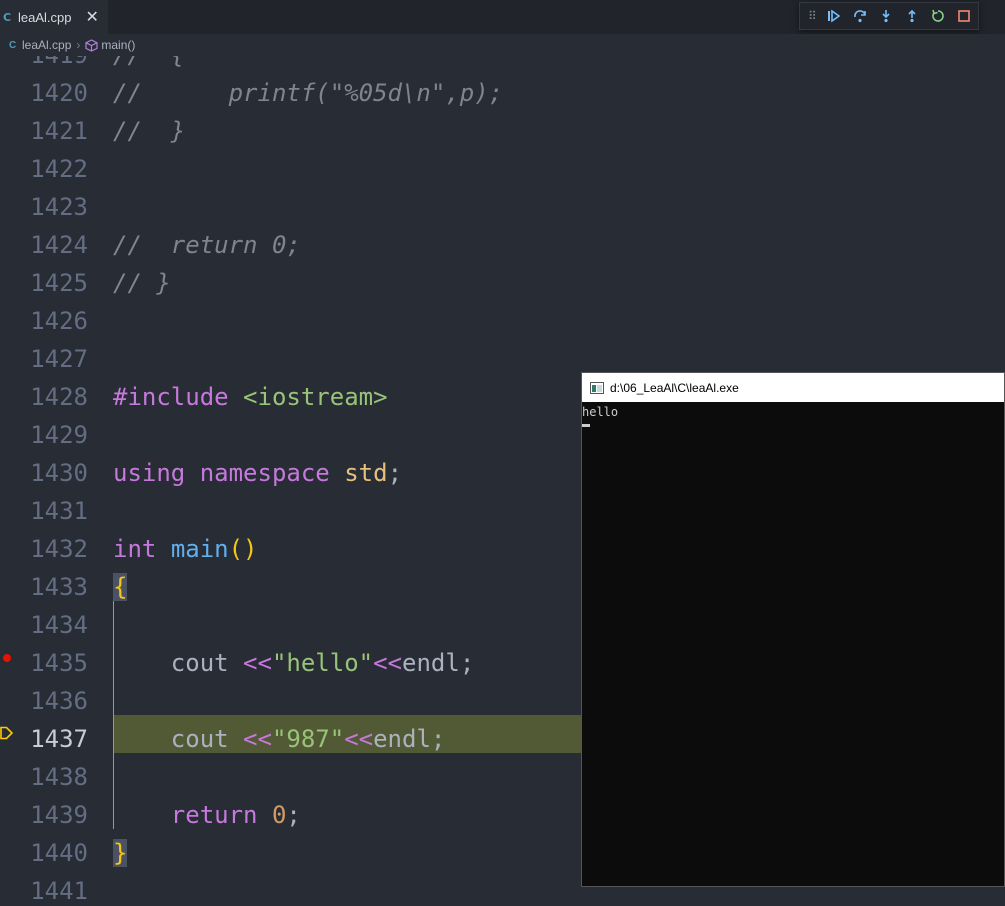 The image size is (1005, 906). I want to click on drag-handle-icon: ⠿, so click(813, 16).